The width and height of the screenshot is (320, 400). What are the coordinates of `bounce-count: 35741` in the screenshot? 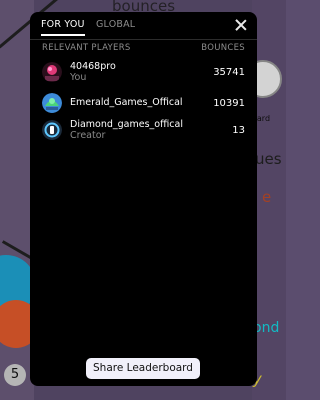 It's located at (229, 72).